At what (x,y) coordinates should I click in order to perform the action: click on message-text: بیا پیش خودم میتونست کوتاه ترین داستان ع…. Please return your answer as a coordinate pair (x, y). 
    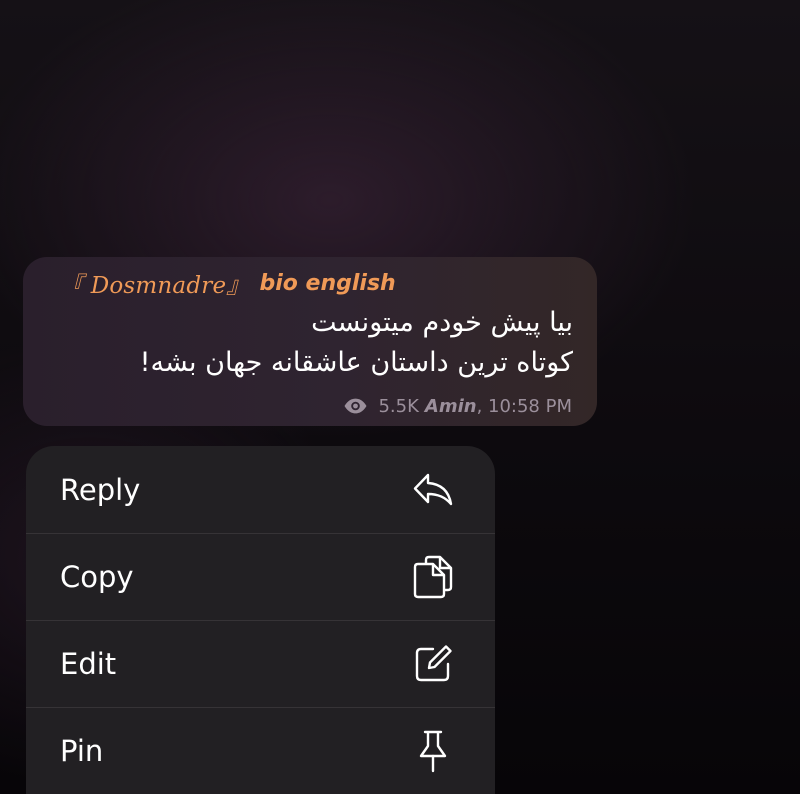
    Looking at the image, I should click on (303, 343).